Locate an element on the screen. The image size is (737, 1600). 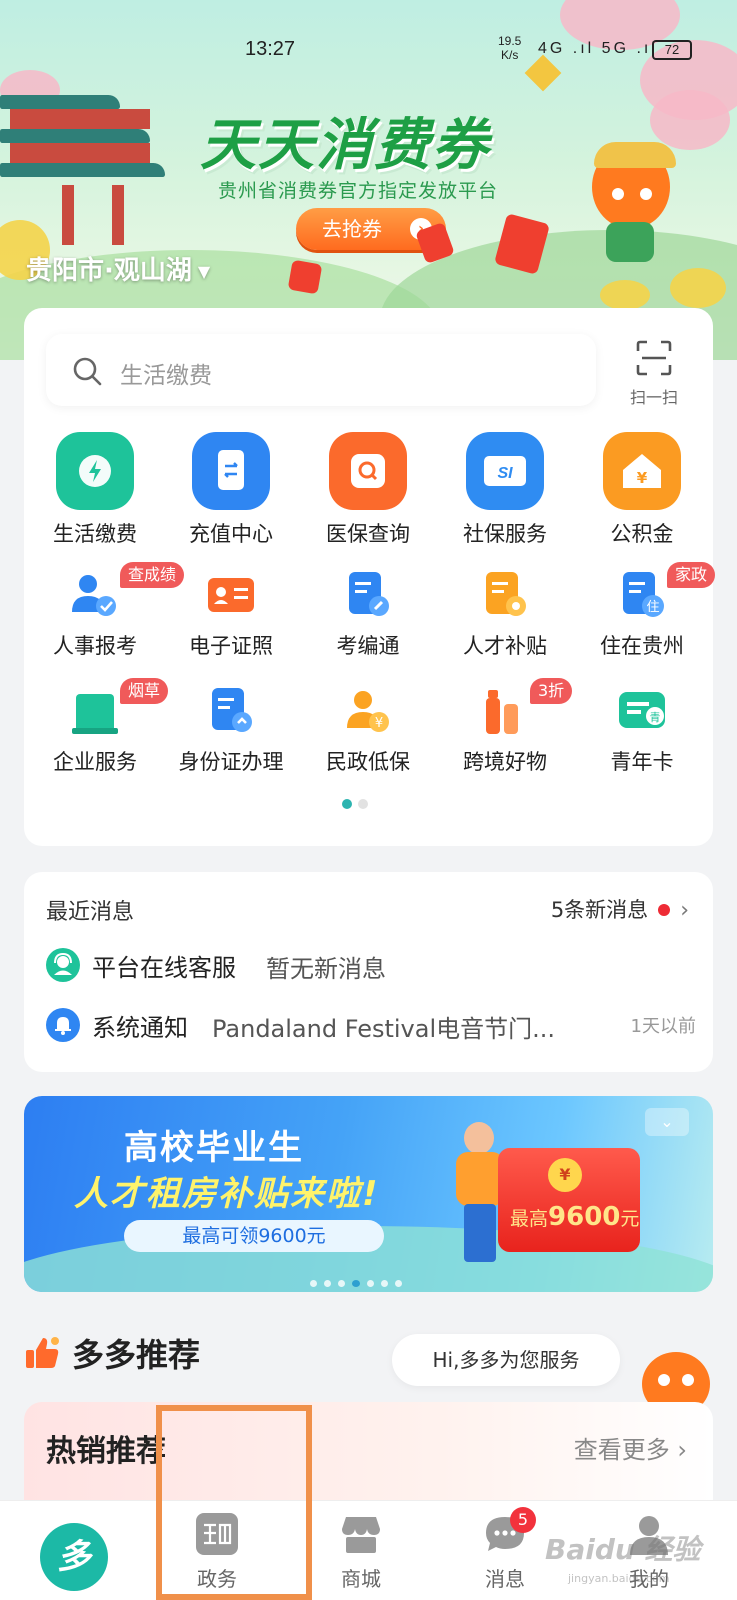
scan-button: 扫一扫 is located at coordinates (654, 373).